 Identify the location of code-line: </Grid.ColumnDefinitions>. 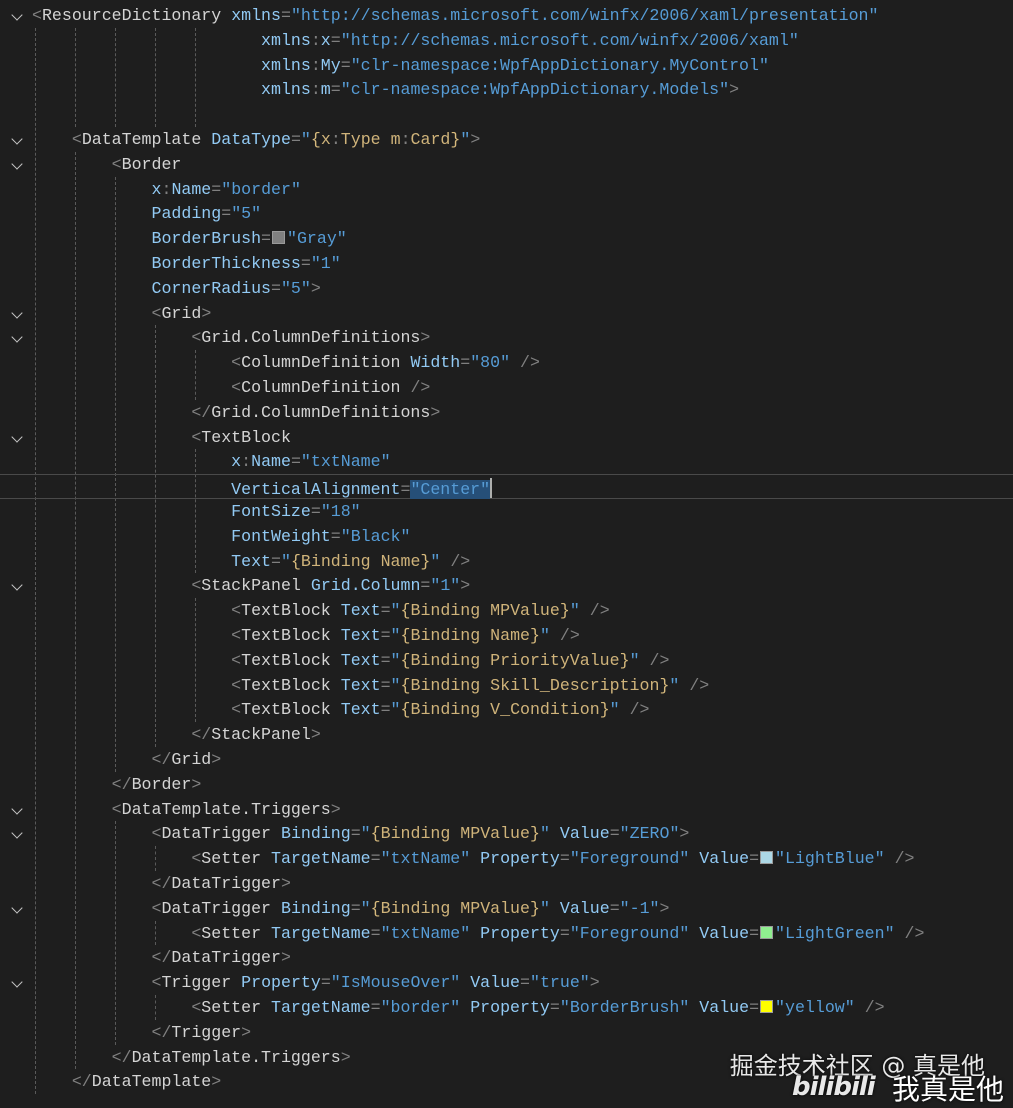
(506, 412).